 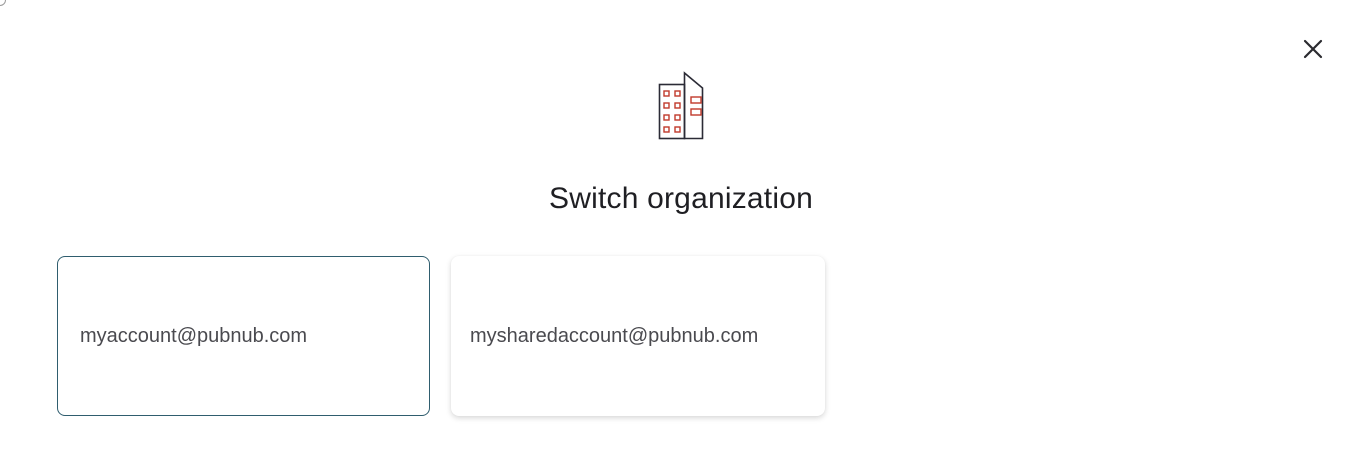 What do you see at coordinates (614, 335) in the screenshot?
I see `organization-label: mysharedaccount@pubnub.com` at bounding box center [614, 335].